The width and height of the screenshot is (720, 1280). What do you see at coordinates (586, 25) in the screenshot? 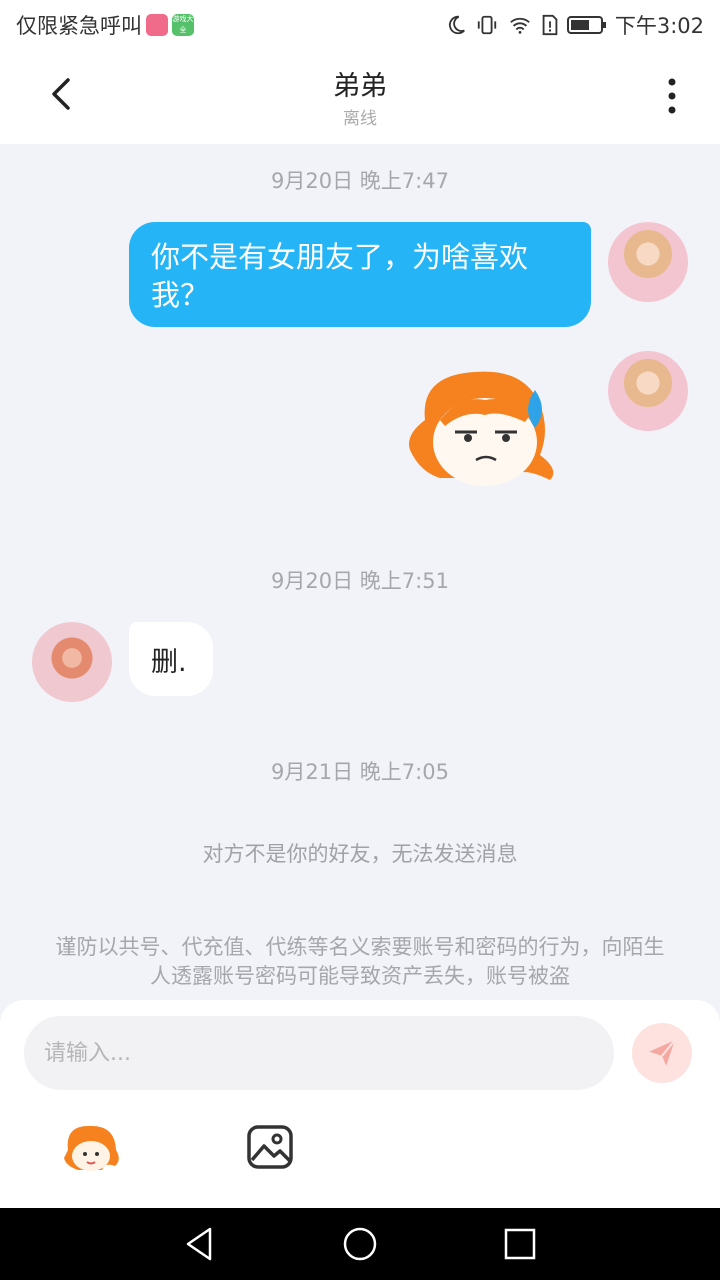
I see `battery-icon` at bounding box center [586, 25].